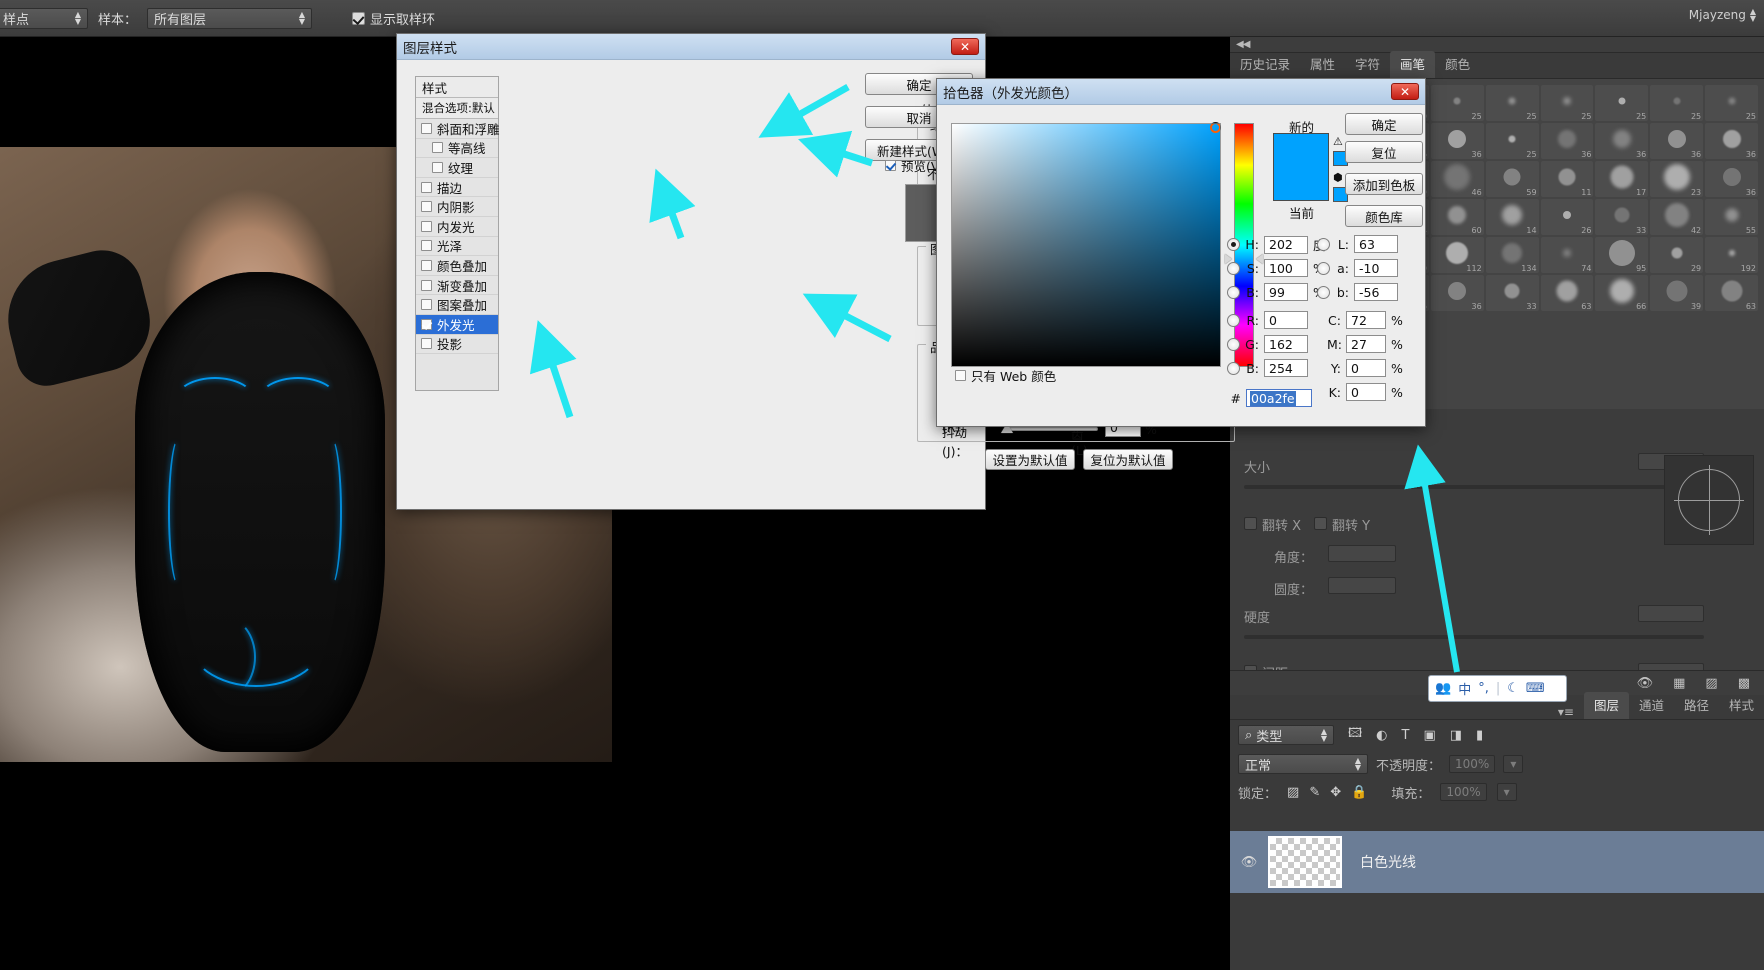  What do you see at coordinates (457, 227) in the screenshot?
I see `style-list-item-5: 内发光` at bounding box center [457, 227].